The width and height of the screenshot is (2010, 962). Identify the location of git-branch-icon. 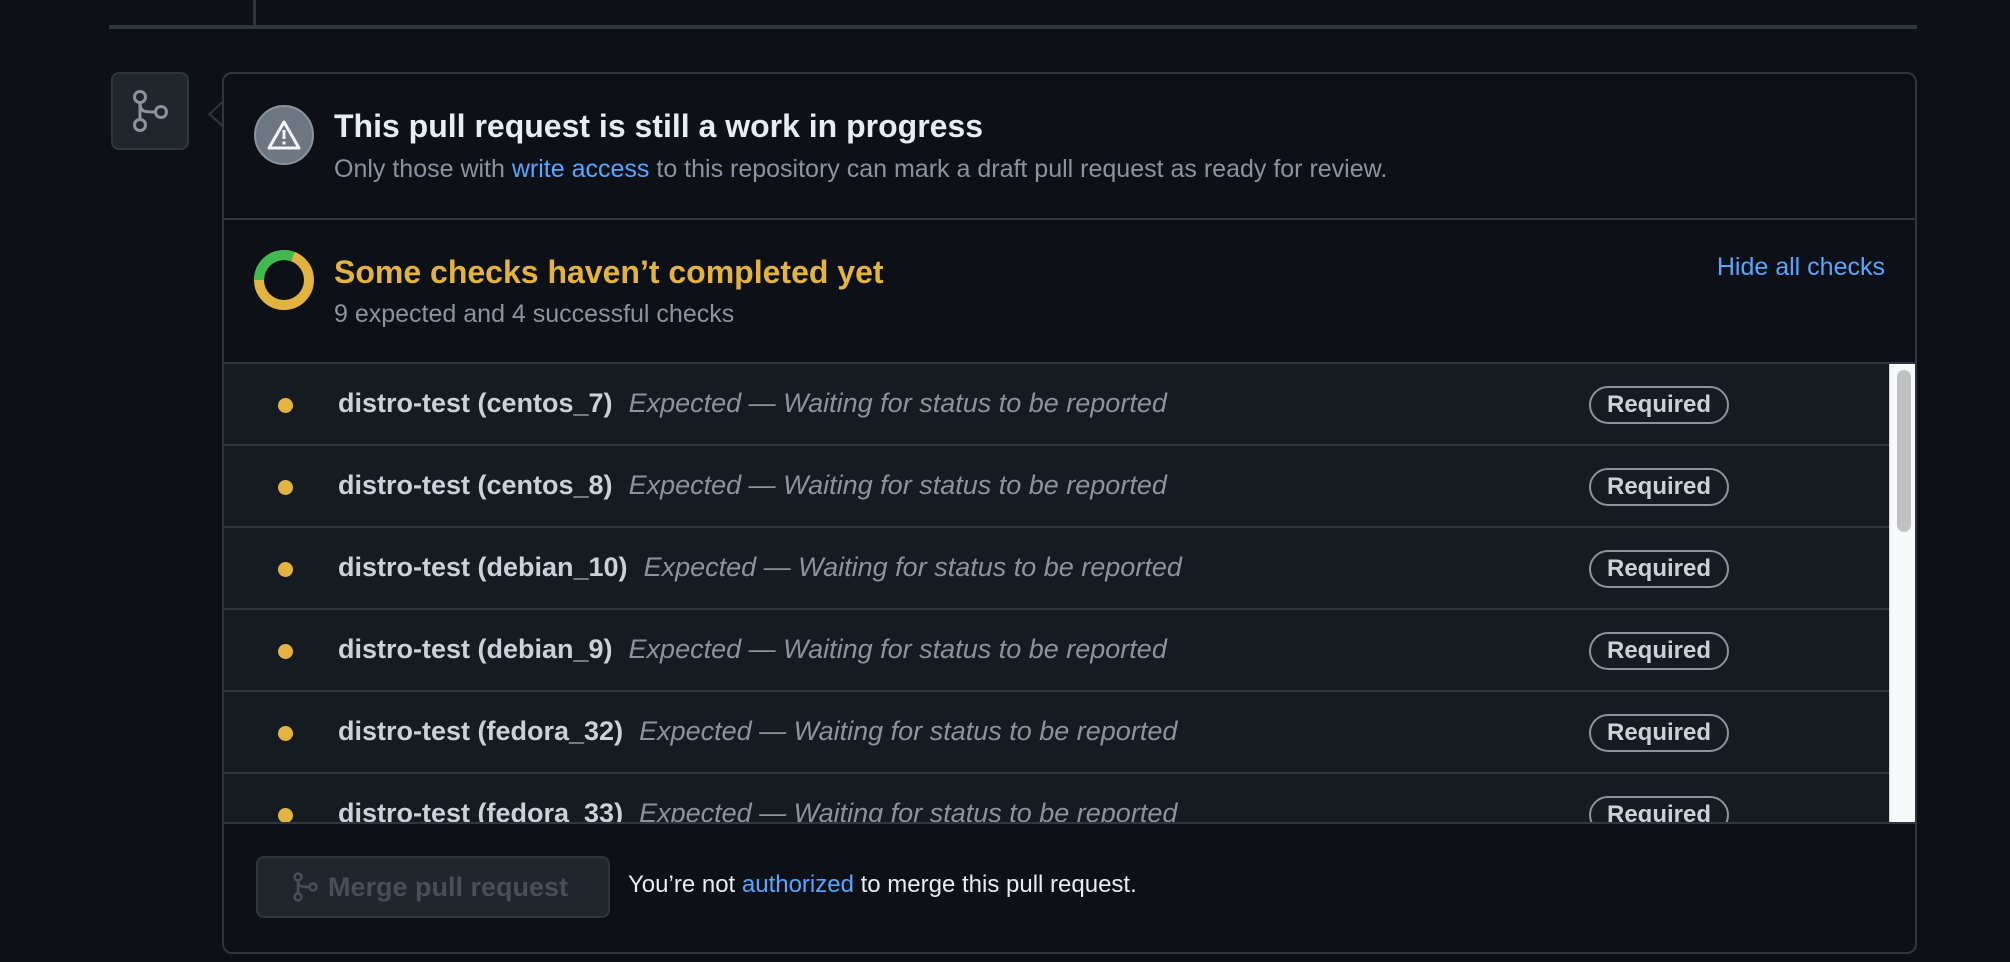
(150, 111).